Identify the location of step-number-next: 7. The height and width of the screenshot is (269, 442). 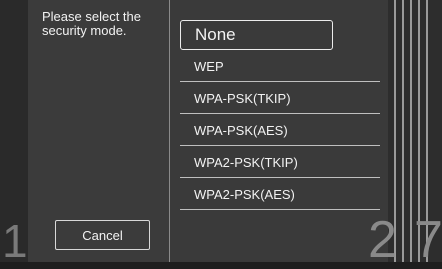
(428, 240).